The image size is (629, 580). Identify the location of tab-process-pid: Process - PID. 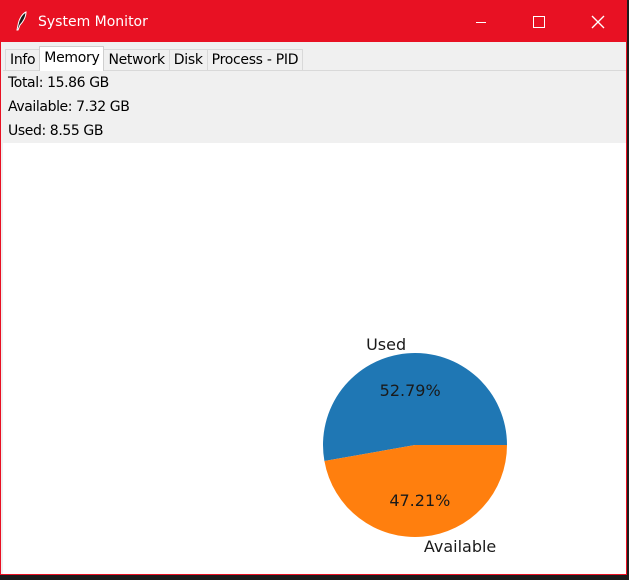
(255, 60).